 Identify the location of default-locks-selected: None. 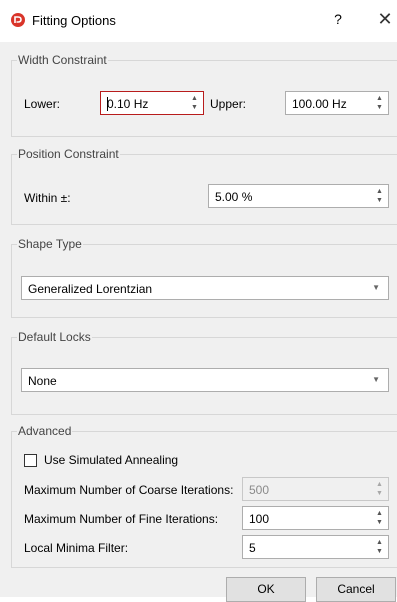
(42, 381).